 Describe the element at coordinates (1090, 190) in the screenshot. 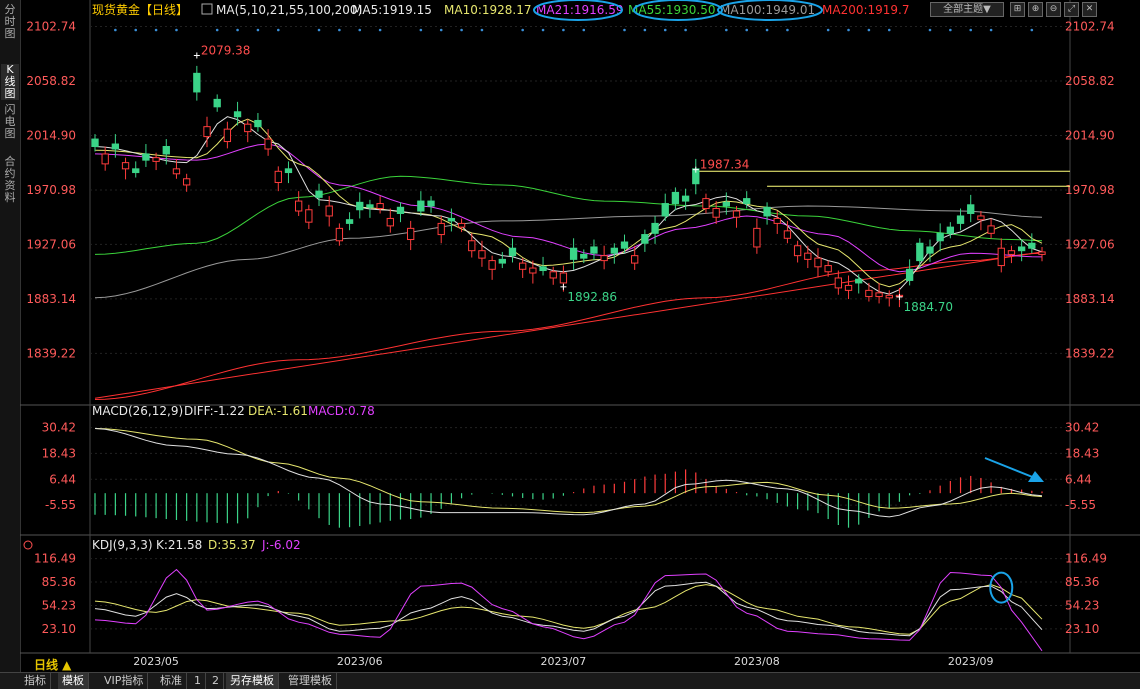

I see `y-tick-right: 1970.98` at that location.